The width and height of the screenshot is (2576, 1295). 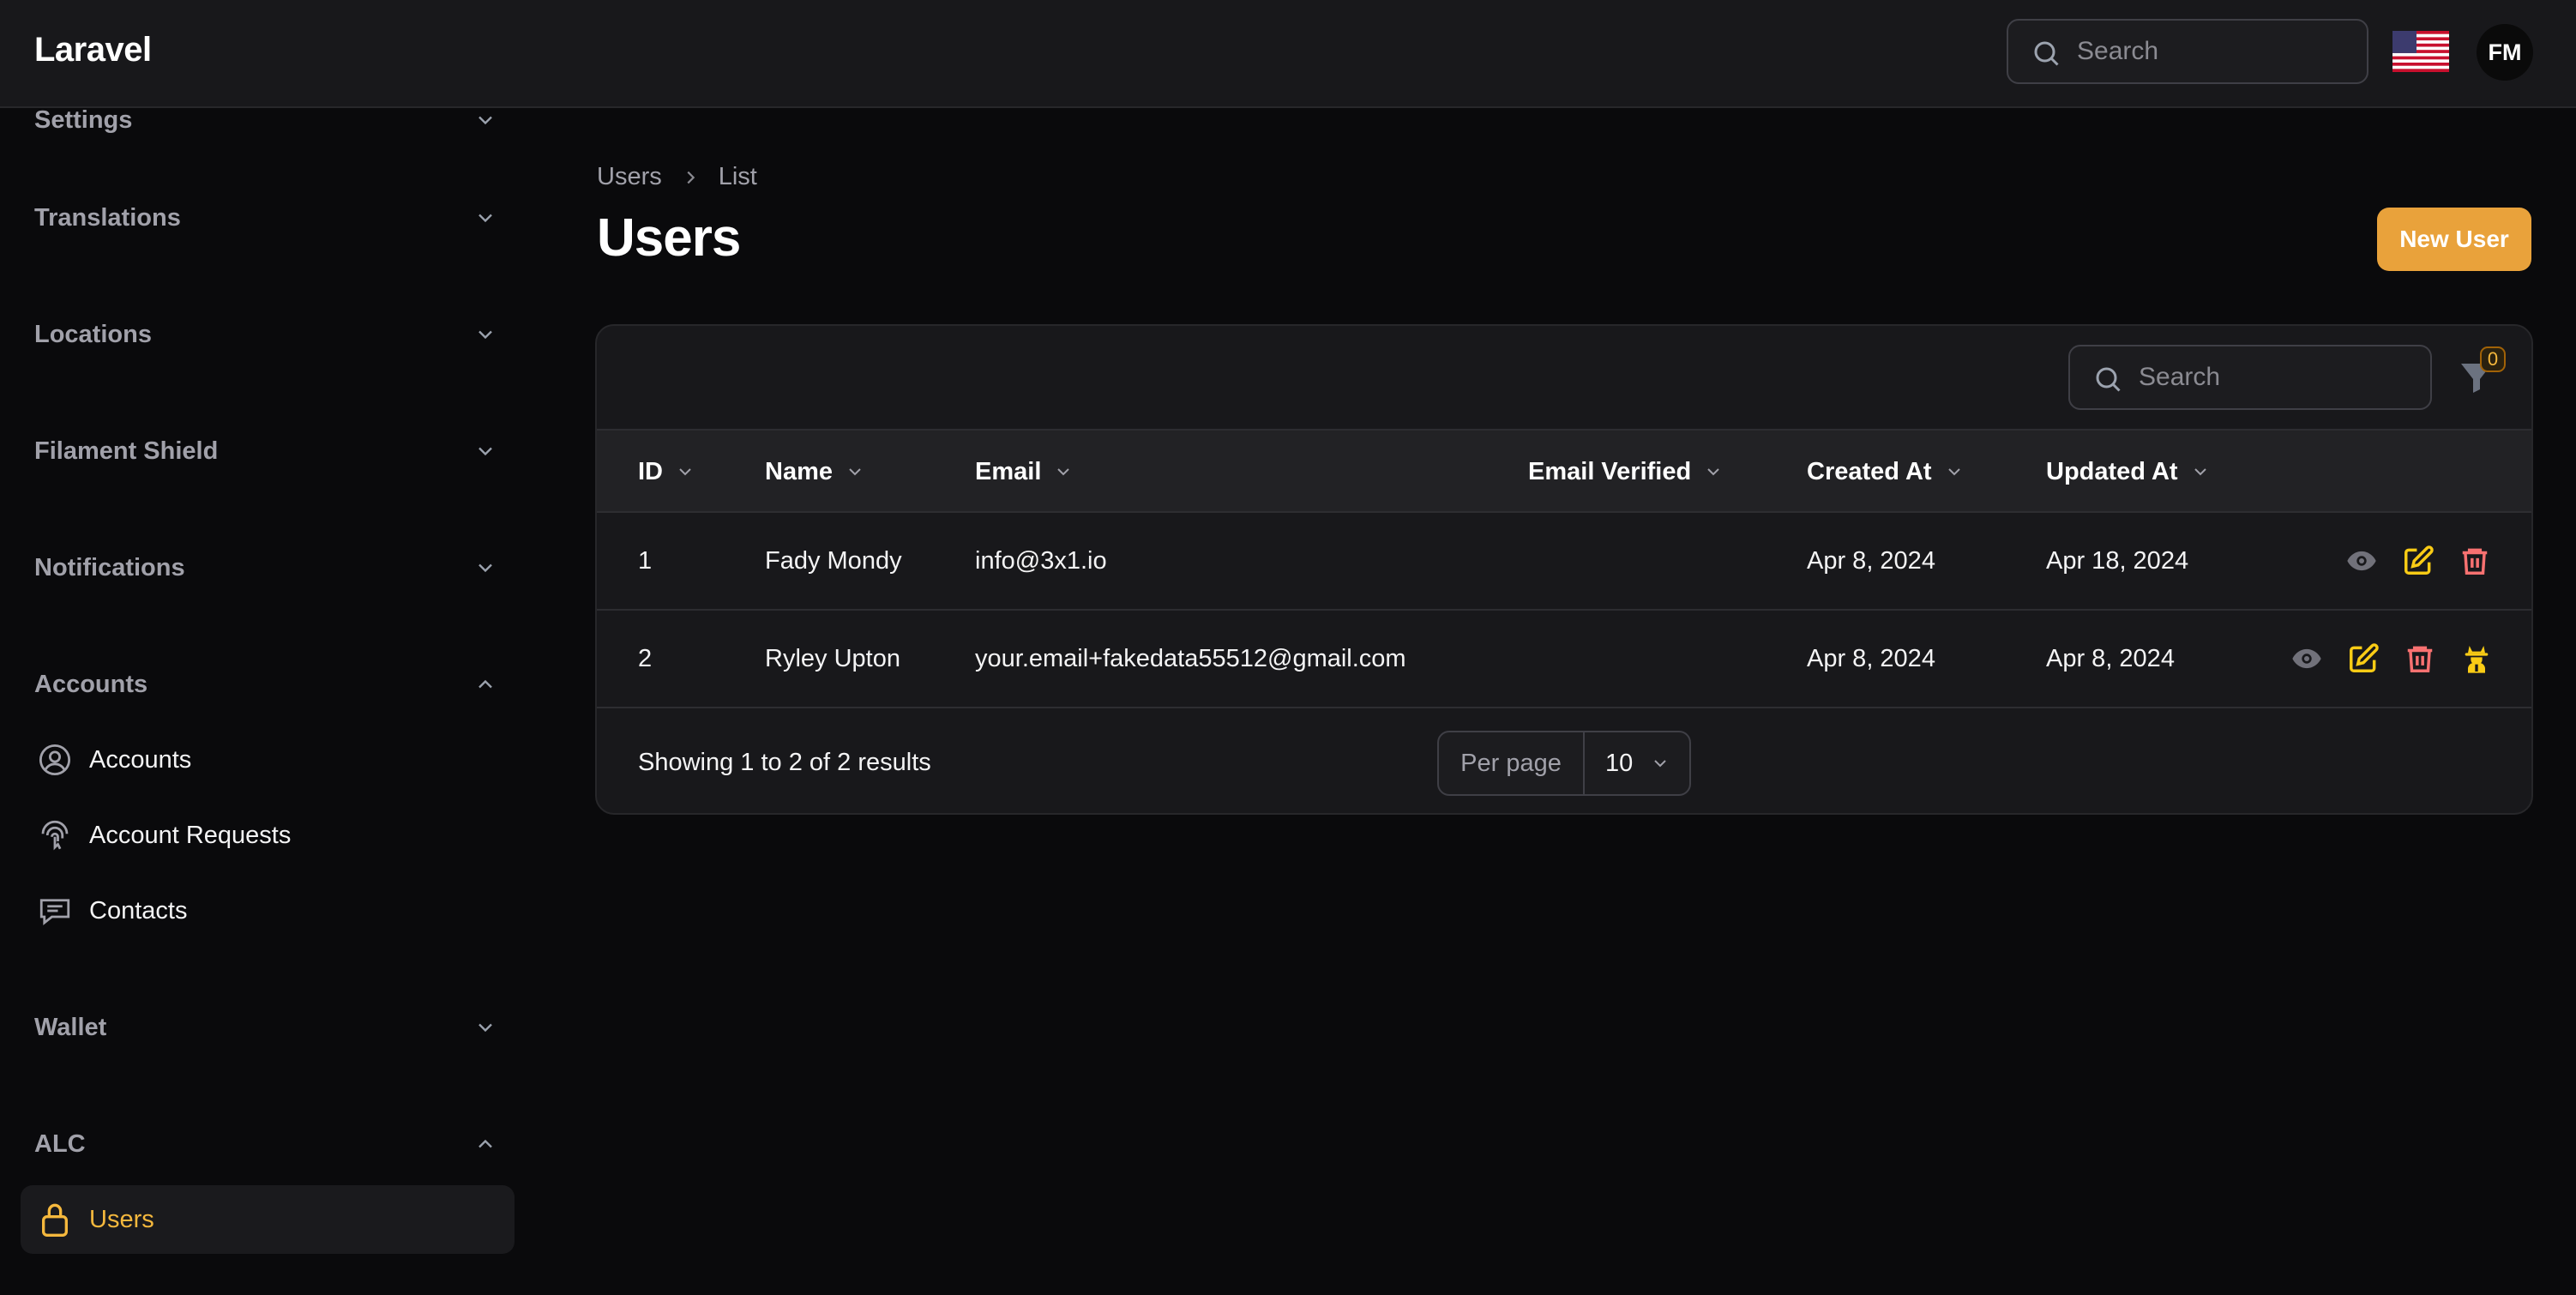 I want to click on sidebar-group-label: ALC, so click(x=60, y=1143).